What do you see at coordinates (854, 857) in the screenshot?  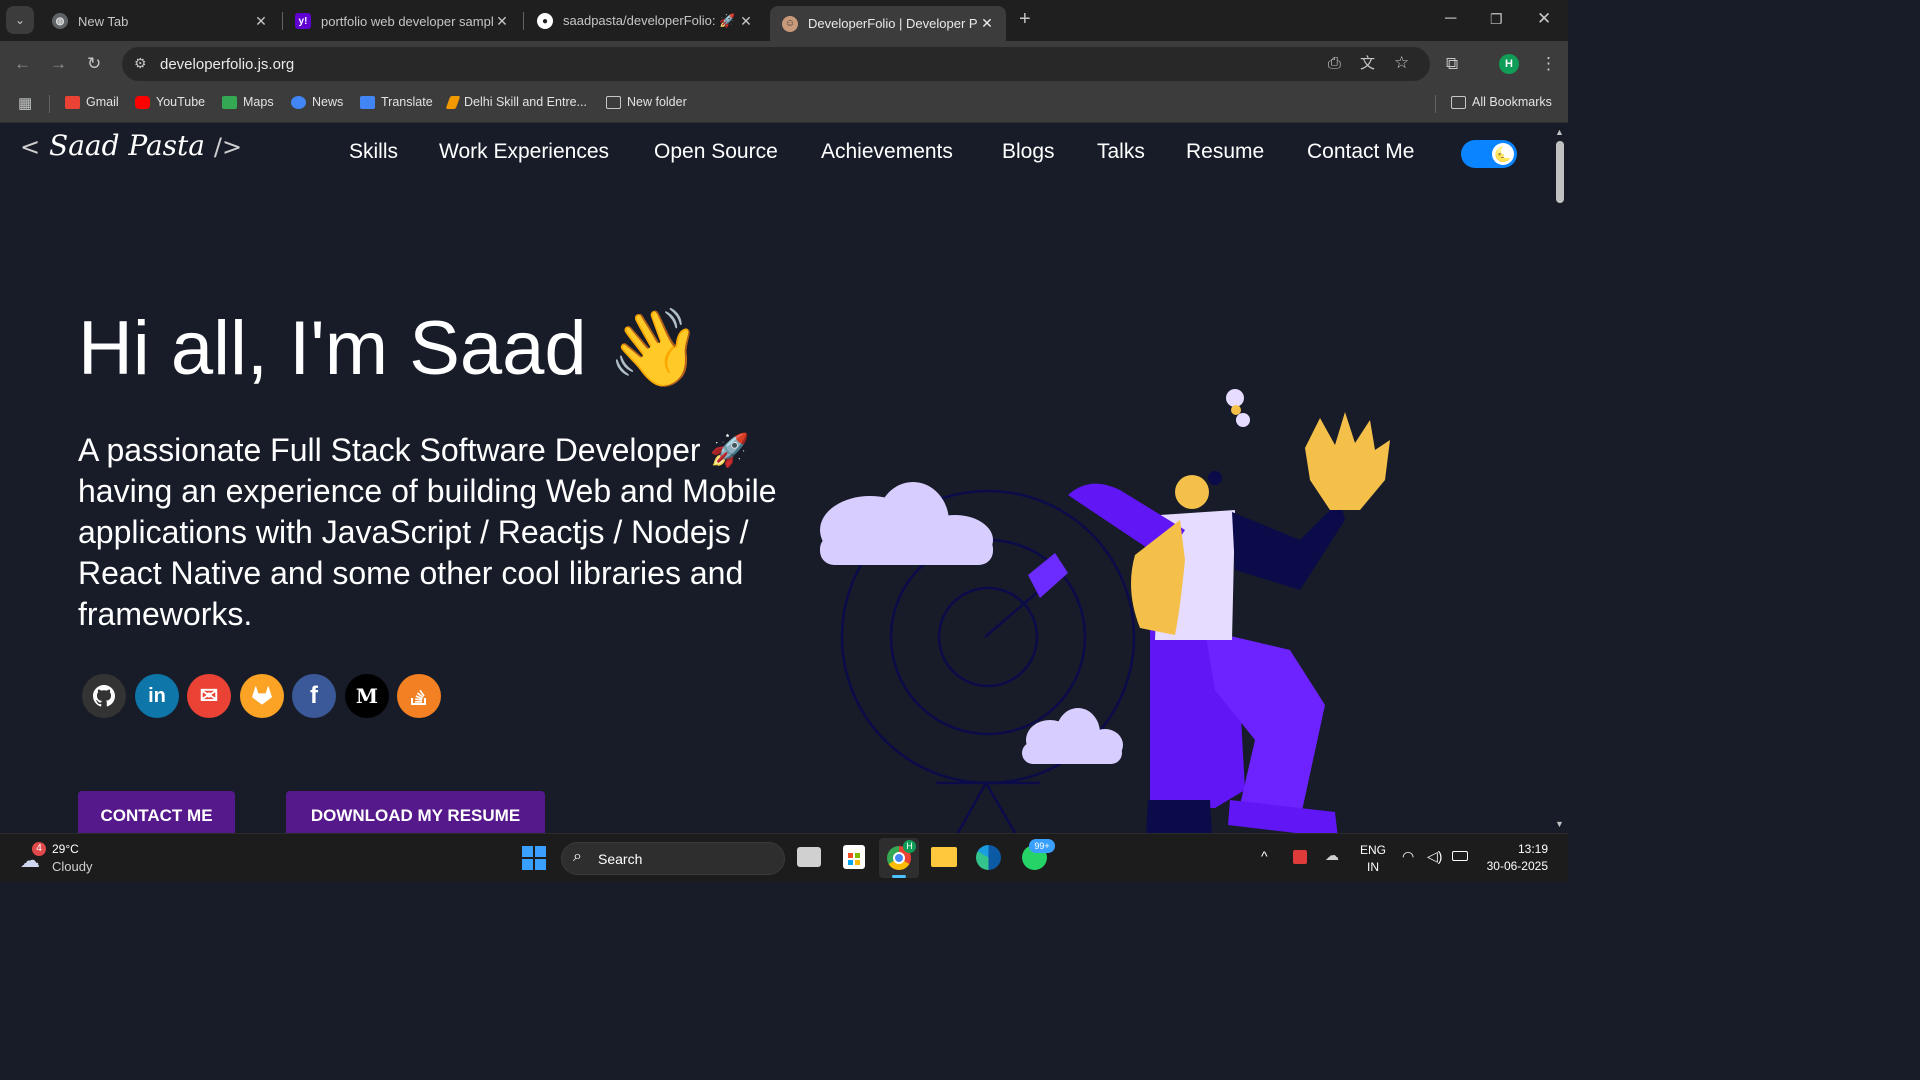 I see `store-icon` at bounding box center [854, 857].